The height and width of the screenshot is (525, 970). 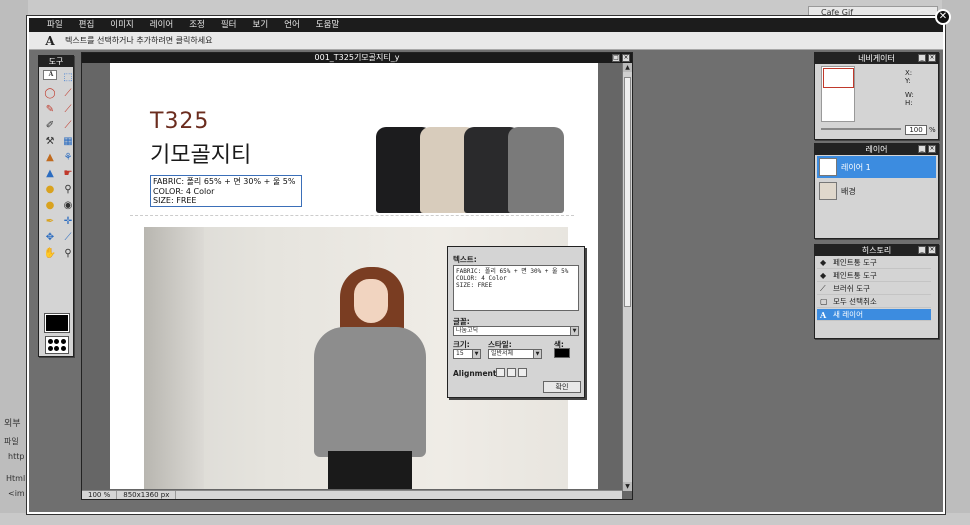 I want to click on navigator-panel: 네비게이터 _ × X: Y: W: H: 100 %, so click(x=876, y=96).